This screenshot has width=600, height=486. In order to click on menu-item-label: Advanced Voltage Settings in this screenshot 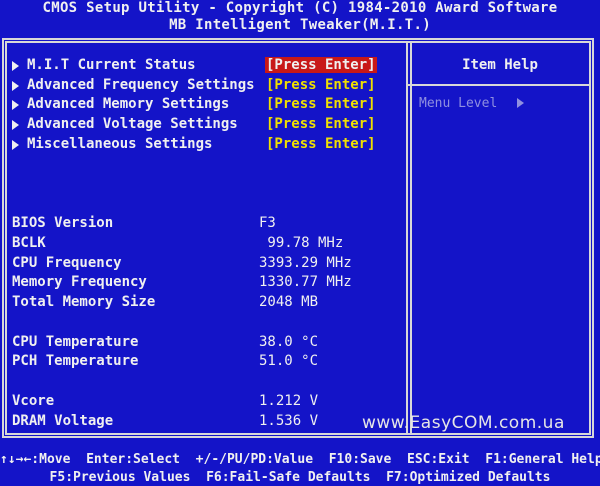, I will do `click(132, 124)`.